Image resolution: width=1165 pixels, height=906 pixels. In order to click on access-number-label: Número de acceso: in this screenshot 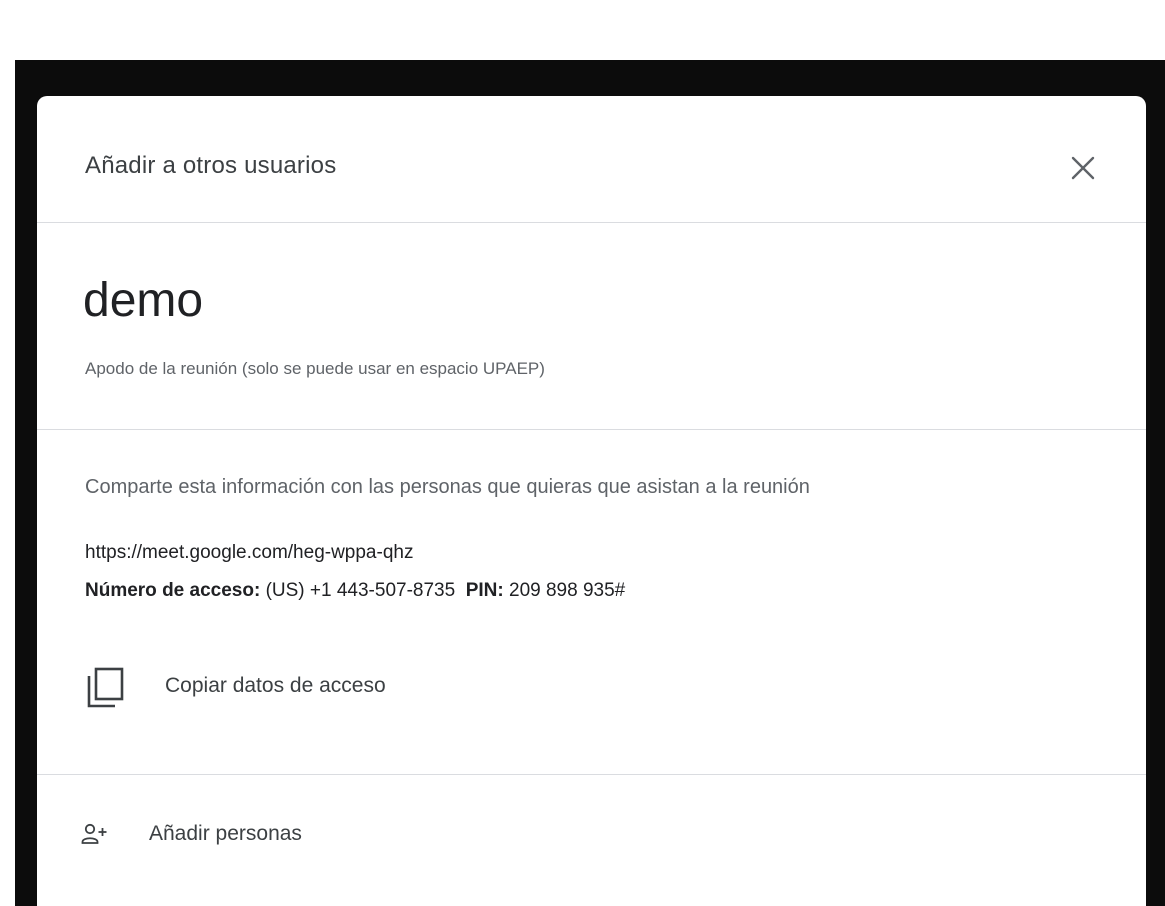, I will do `click(173, 590)`.